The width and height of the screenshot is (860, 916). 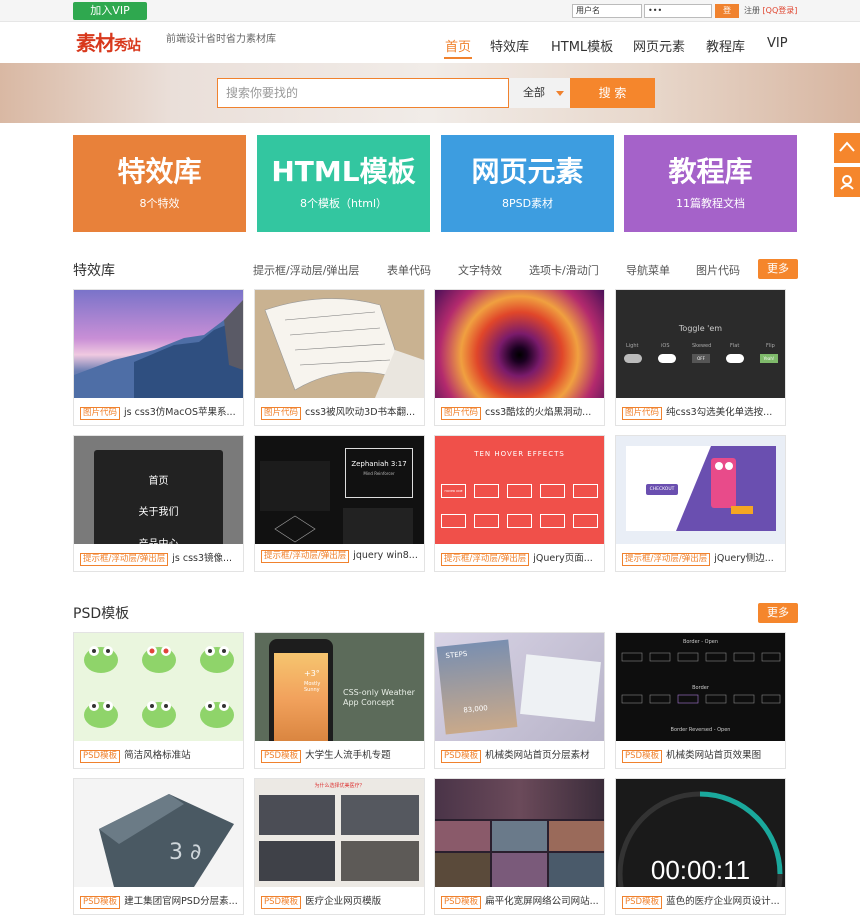 What do you see at coordinates (519, 700) in the screenshot?
I see `psd-card: STEPS 83,000 PSD模板 机械类网站首页分层素材` at bounding box center [519, 700].